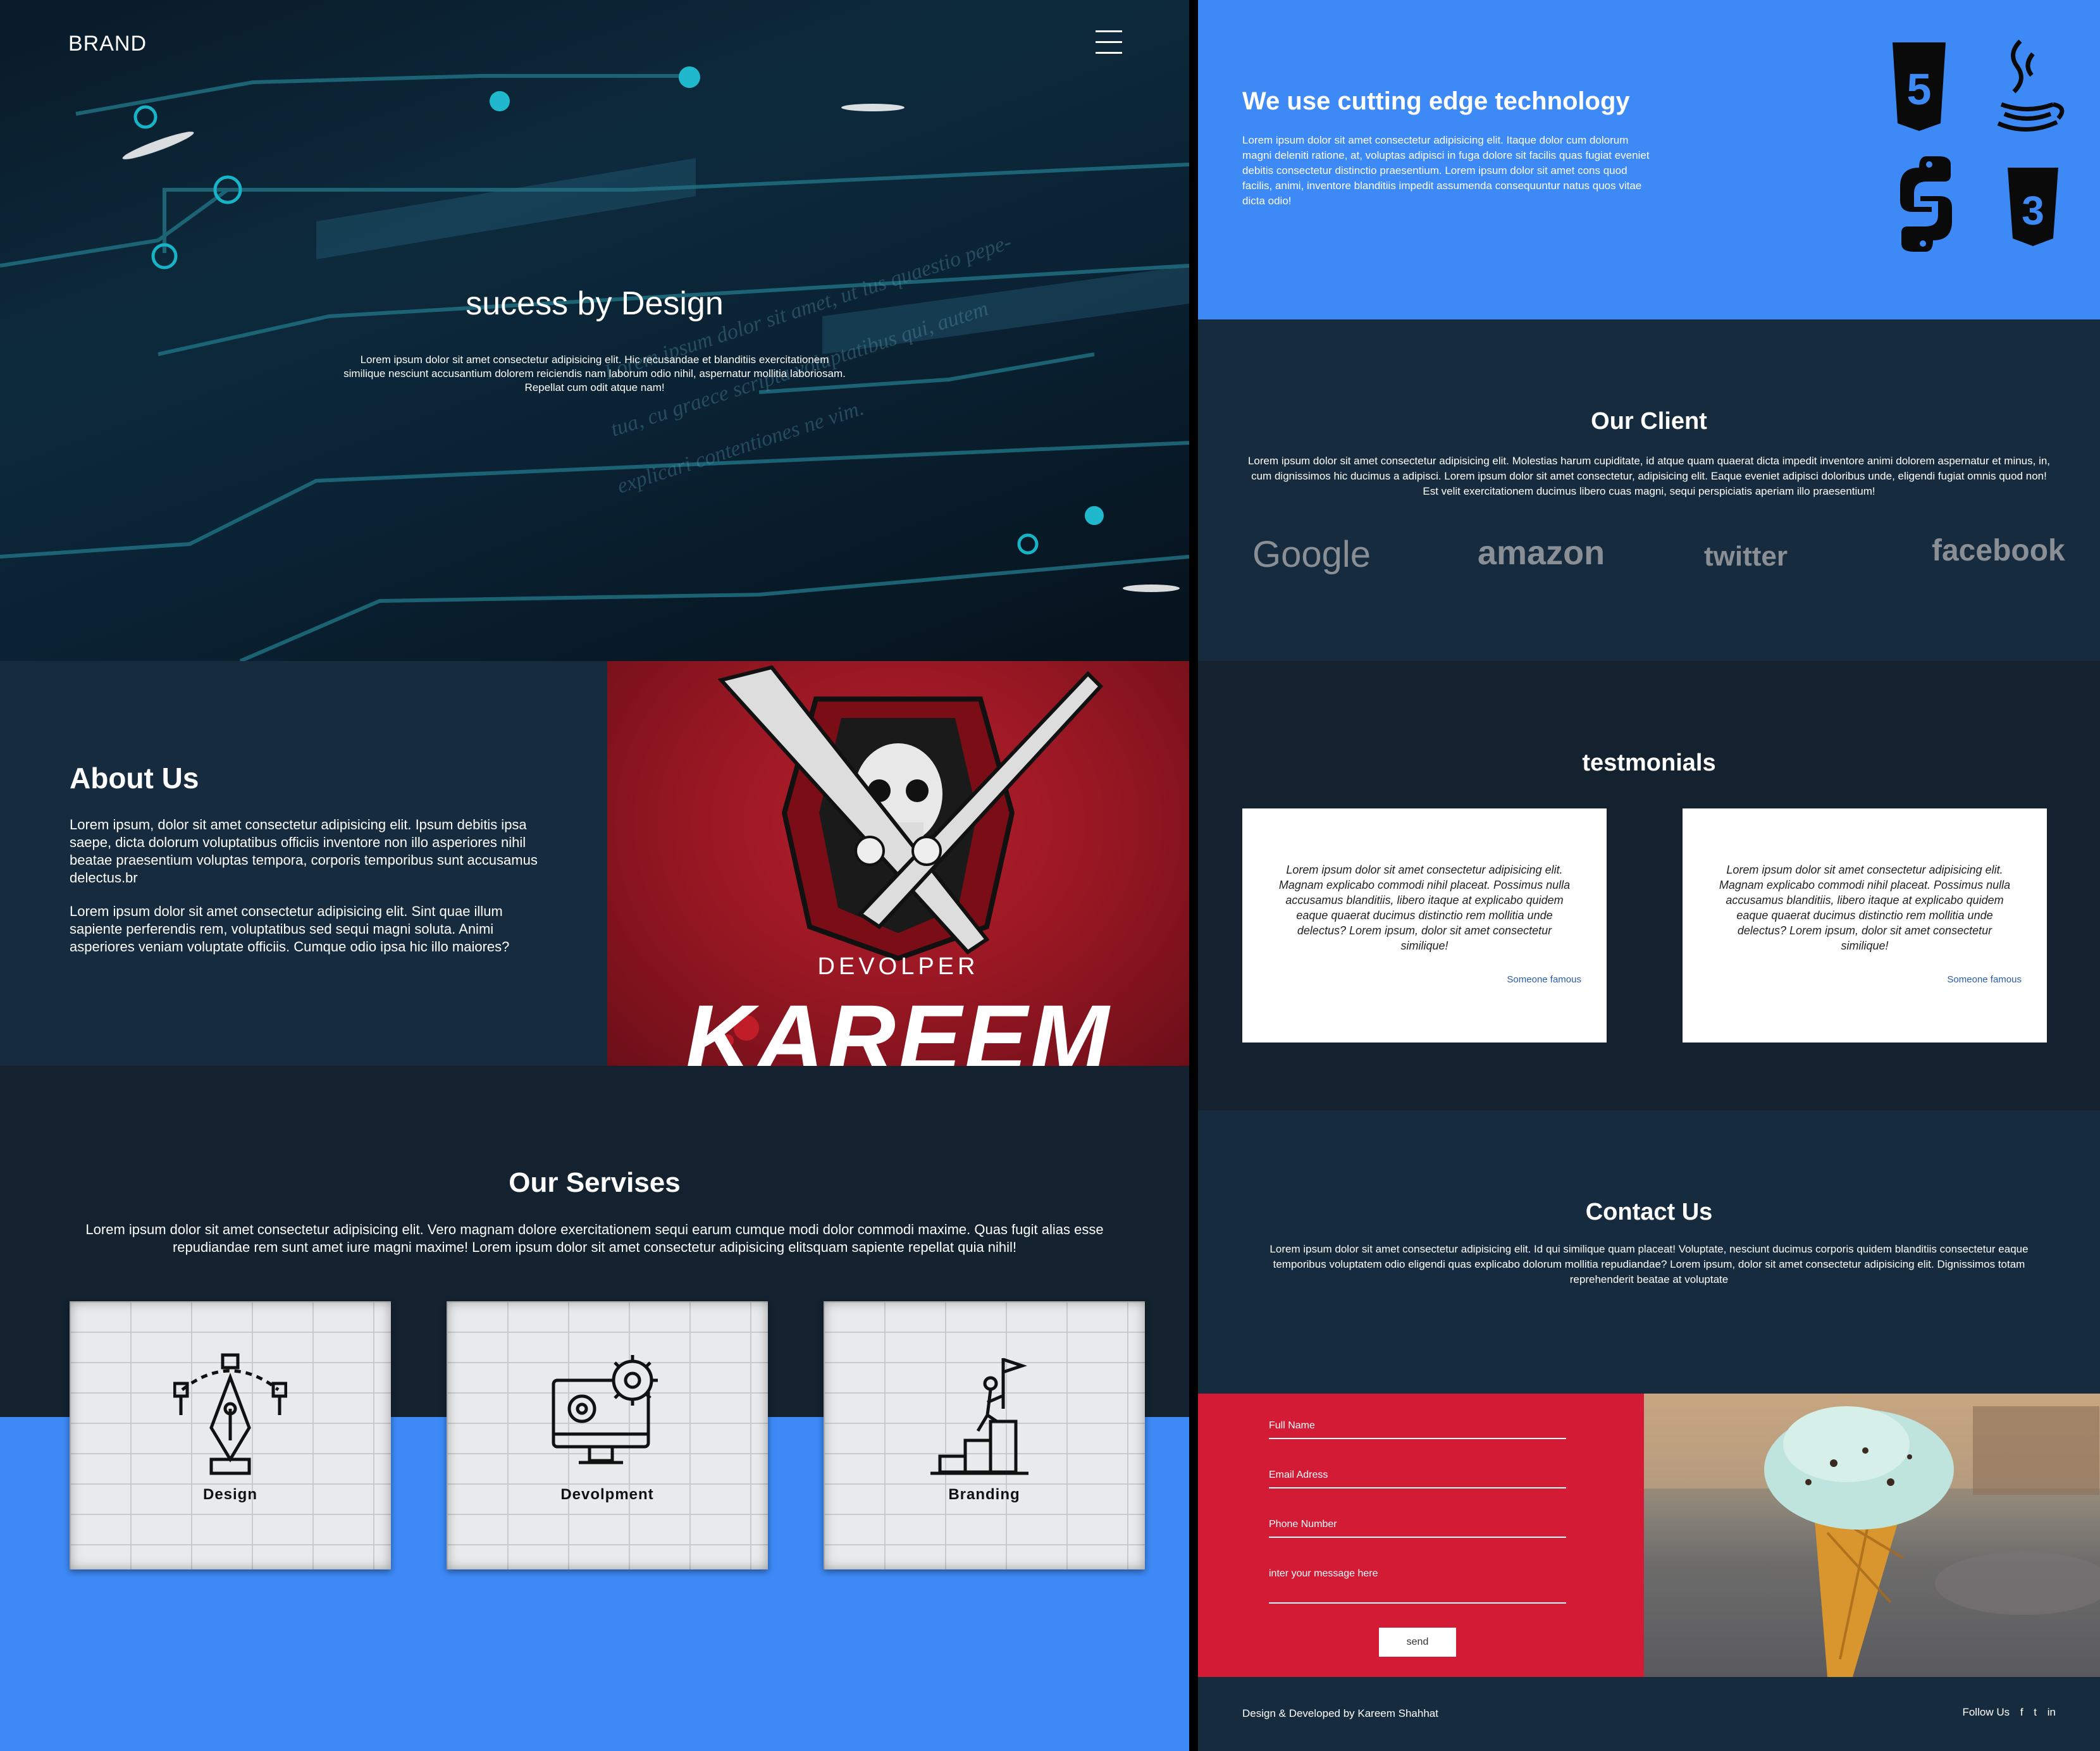 This screenshot has height=1751, width=2100. I want to click on full-name-field: Full Name, so click(1417, 1430).